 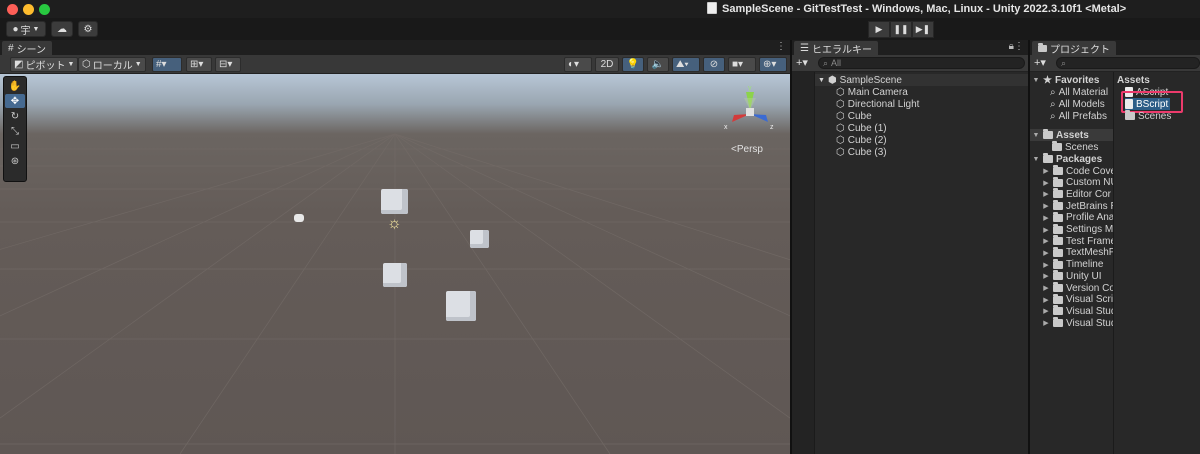 What do you see at coordinates (15, 101) in the screenshot?
I see `move-tool-button: ✥` at bounding box center [15, 101].